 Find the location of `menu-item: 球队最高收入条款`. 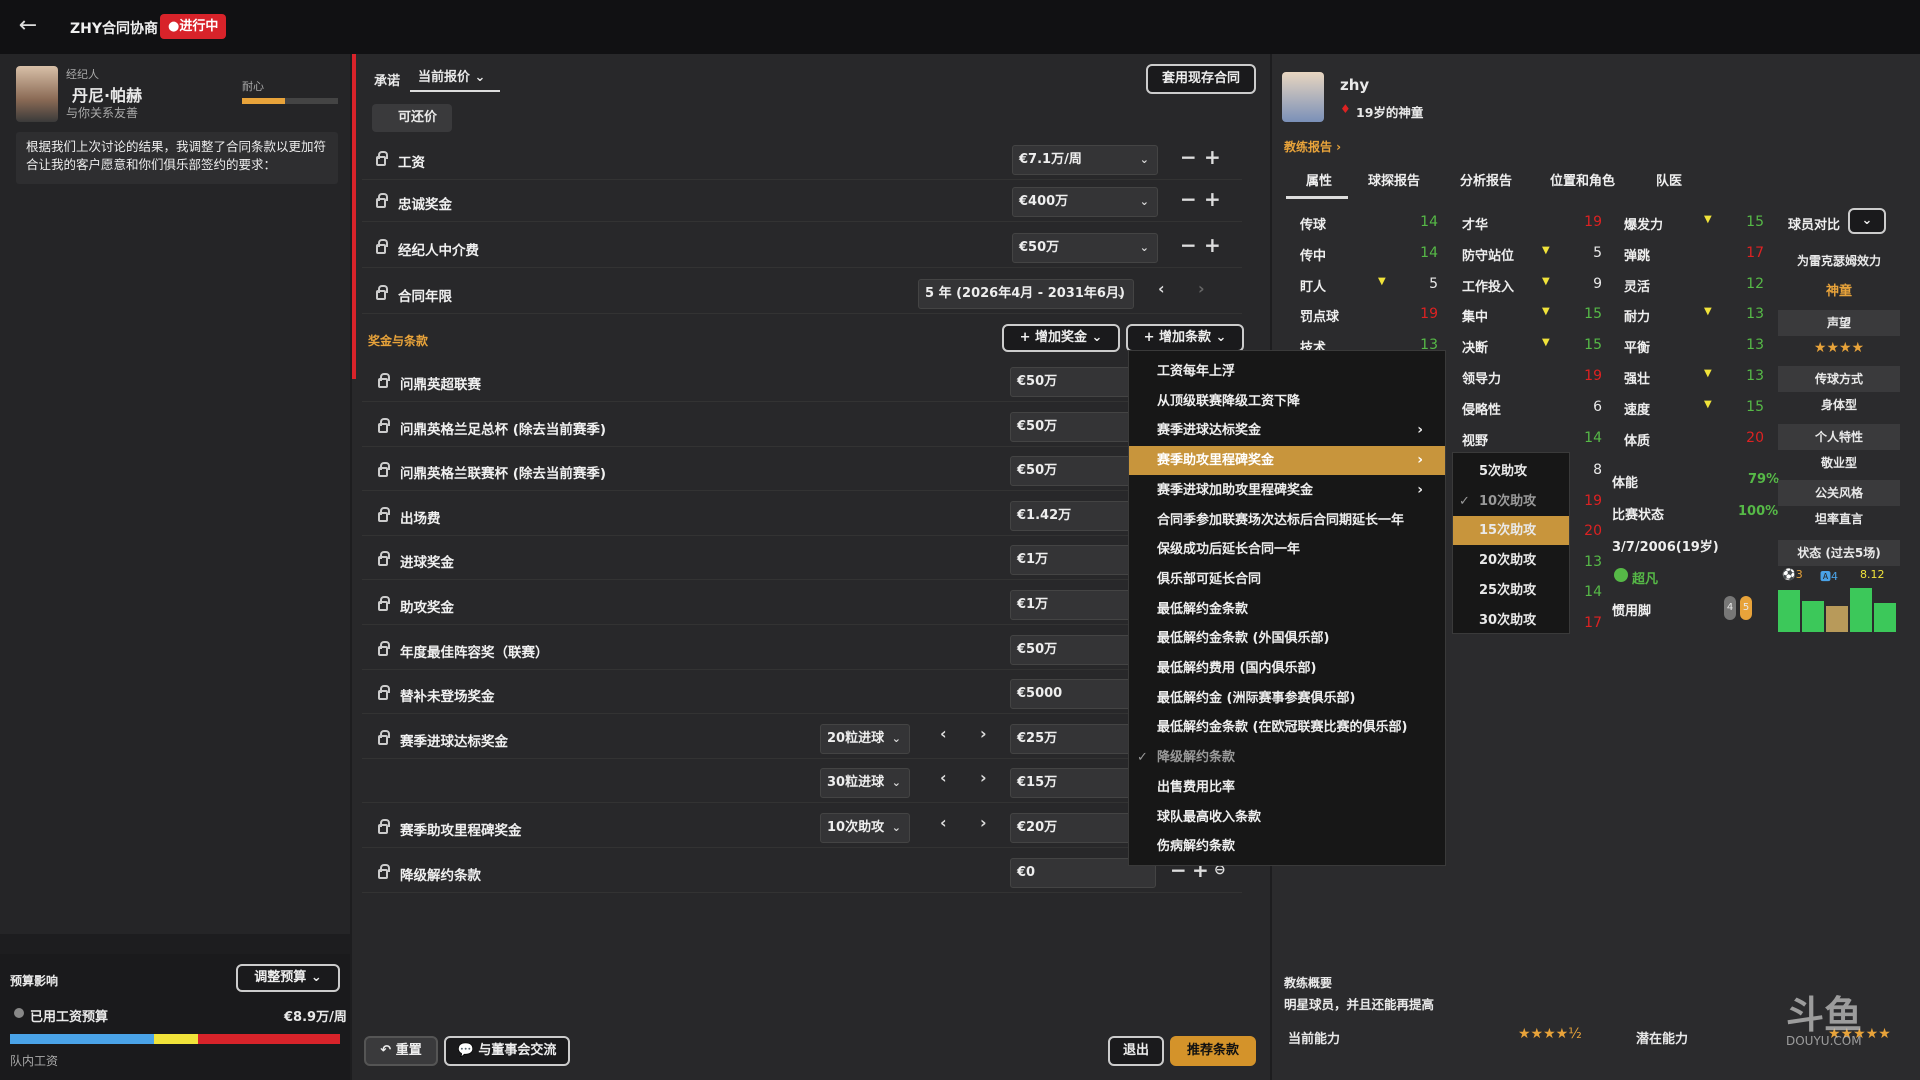

menu-item: 球队最高收入条款 is located at coordinates (1287, 817).